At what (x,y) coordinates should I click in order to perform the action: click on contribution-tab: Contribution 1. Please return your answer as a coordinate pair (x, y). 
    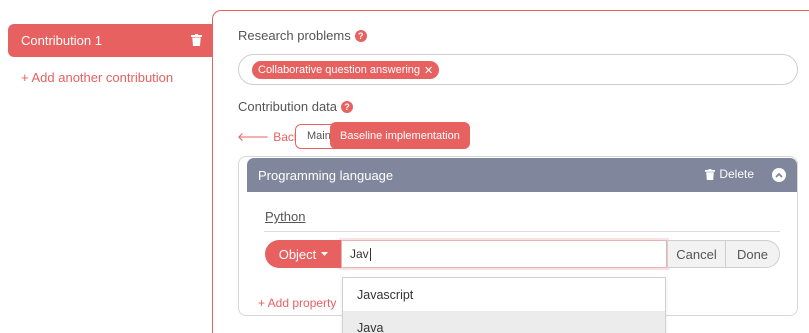
    Looking at the image, I should click on (110, 40).